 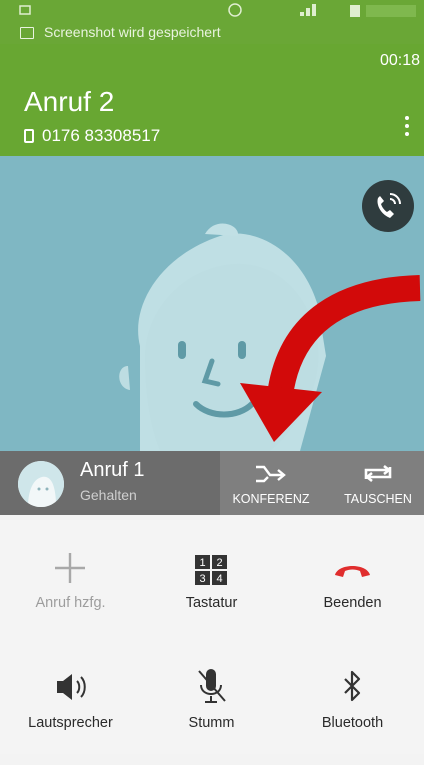 I want to click on keypad-button: 1 2 3 4 Tastatur, so click(x=211, y=595).